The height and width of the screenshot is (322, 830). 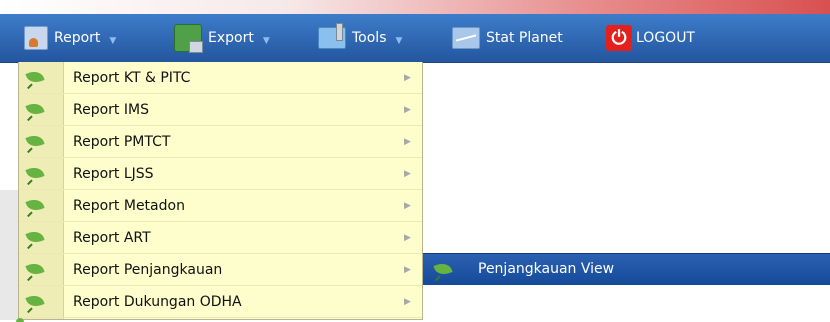 I want to click on report-icon, so click(x=36, y=38).